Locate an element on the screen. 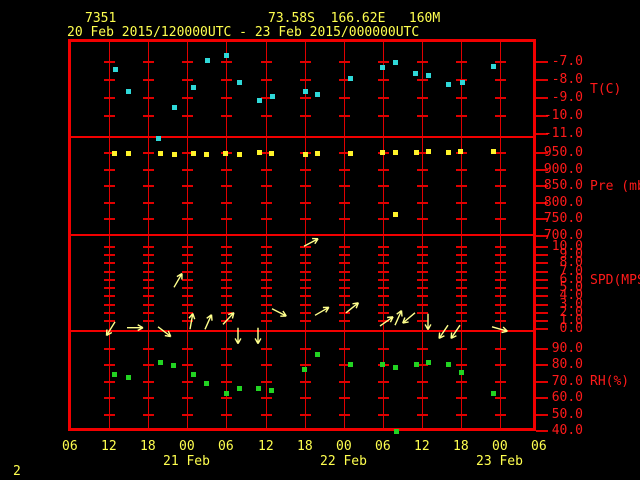  panel-divider-wind-rh is located at coordinates (302, 331).